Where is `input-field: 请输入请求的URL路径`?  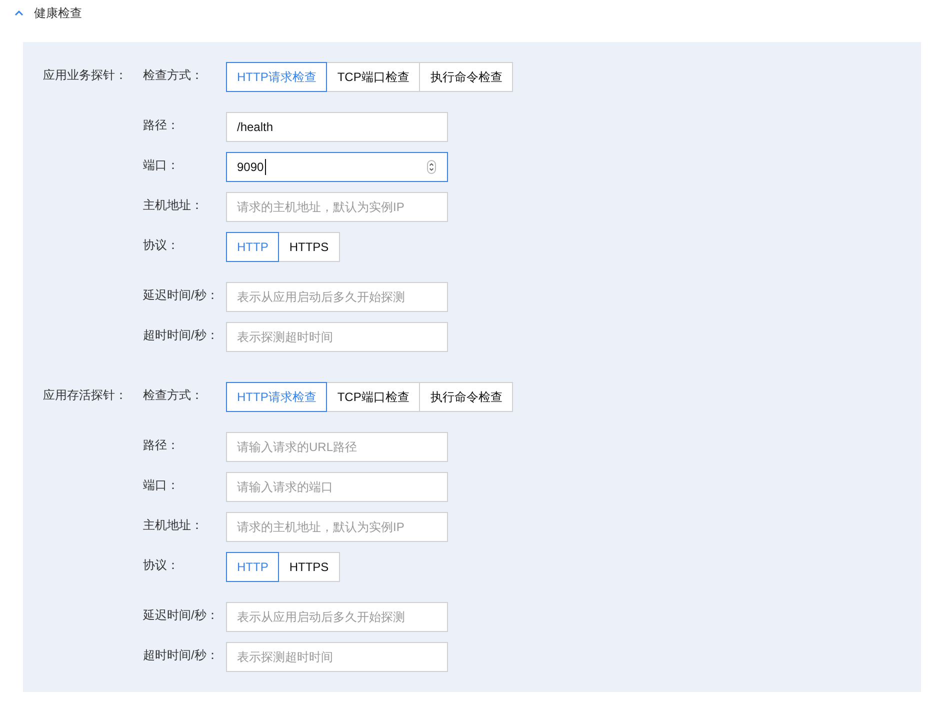
input-field: 请输入请求的URL路径 is located at coordinates (337, 447).